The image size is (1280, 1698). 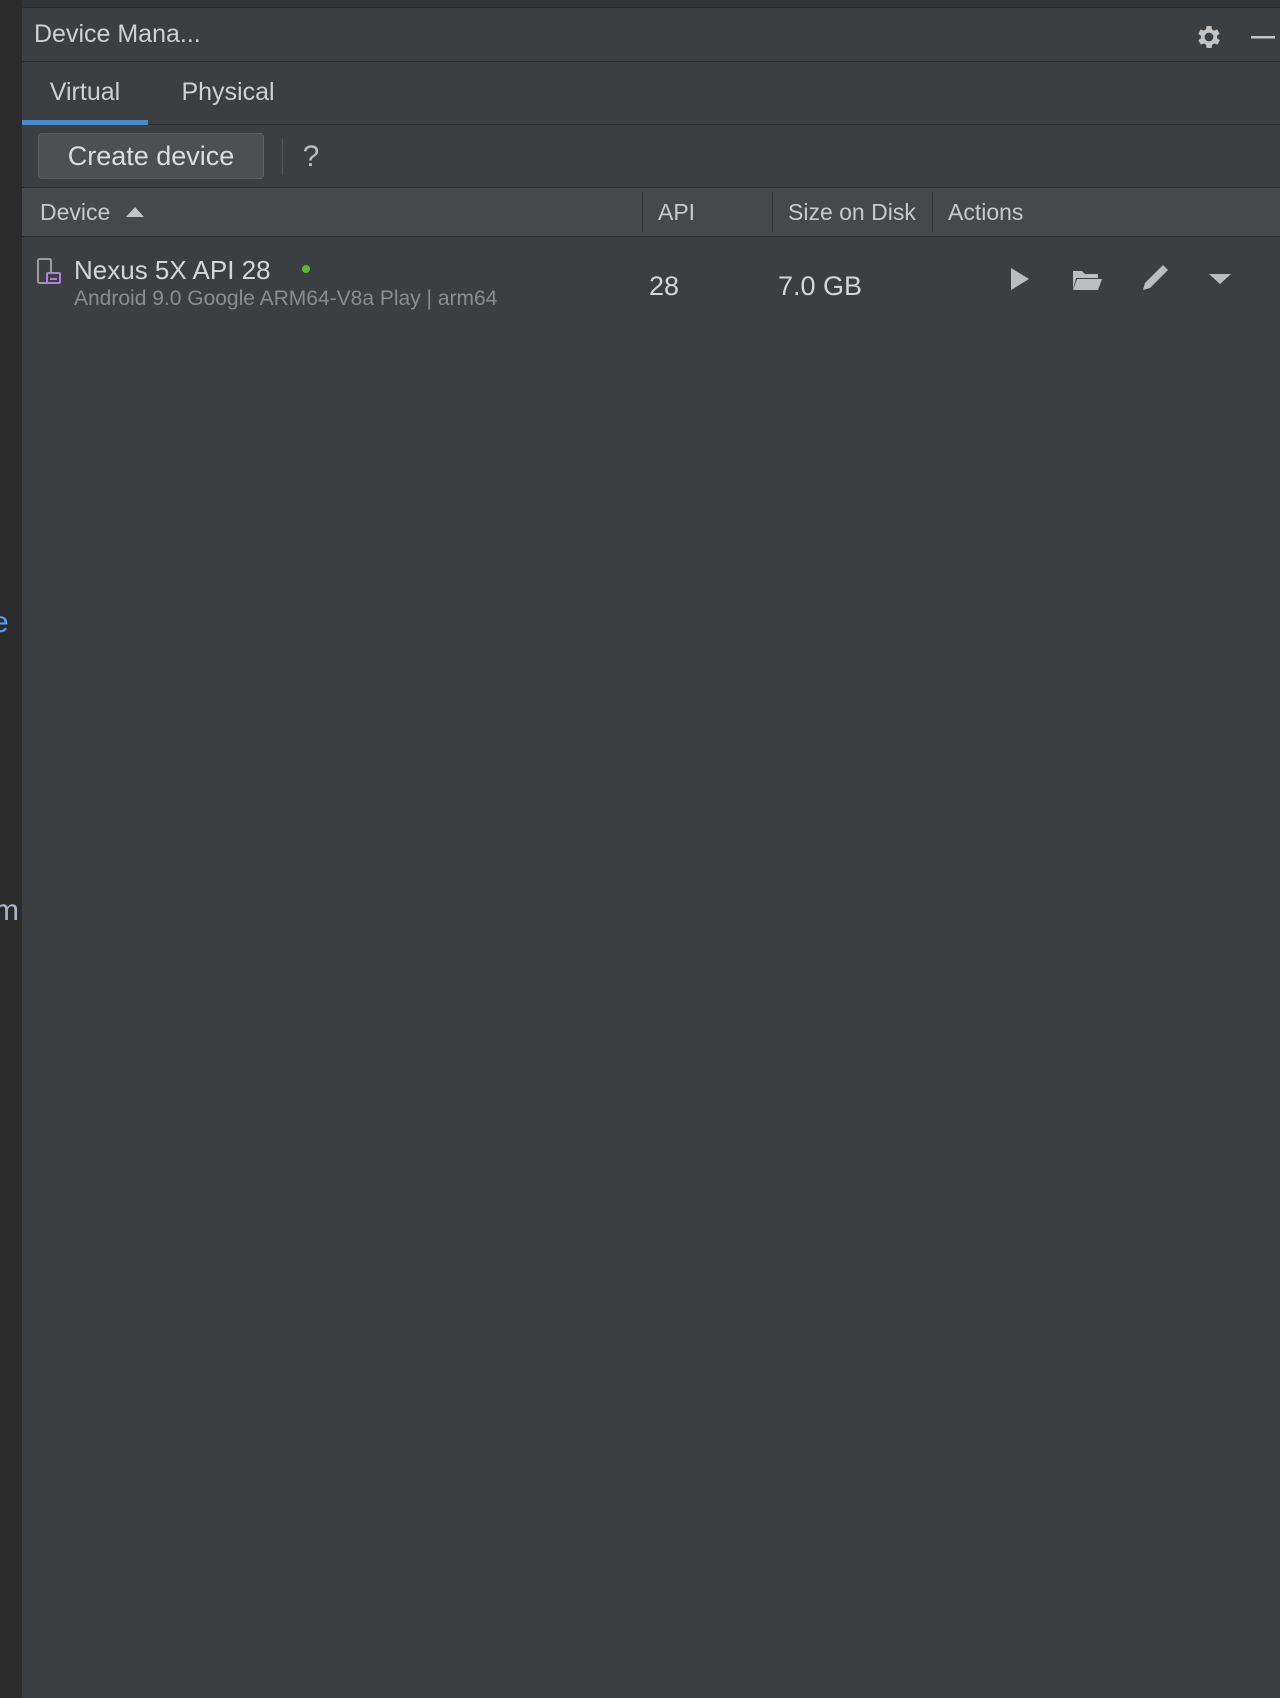 What do you see at coordinates (1220, 279) in the screenshot?
I see `chevron-down-icon` at bounding box center [1220, 279].